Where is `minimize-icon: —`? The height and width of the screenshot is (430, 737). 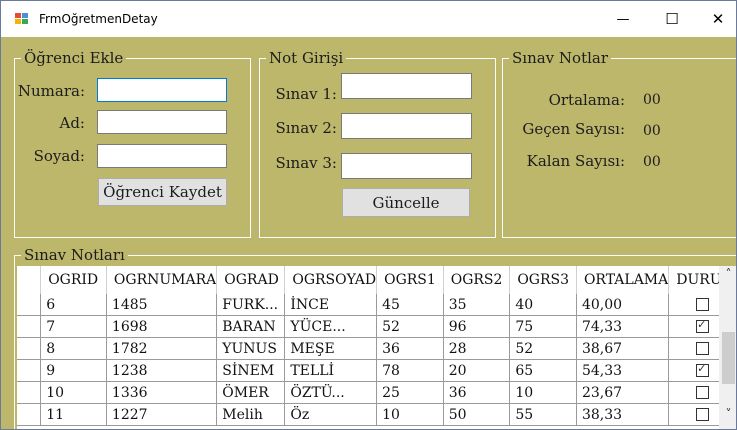
minimize-icon: — is located at coordinates (623, 19).